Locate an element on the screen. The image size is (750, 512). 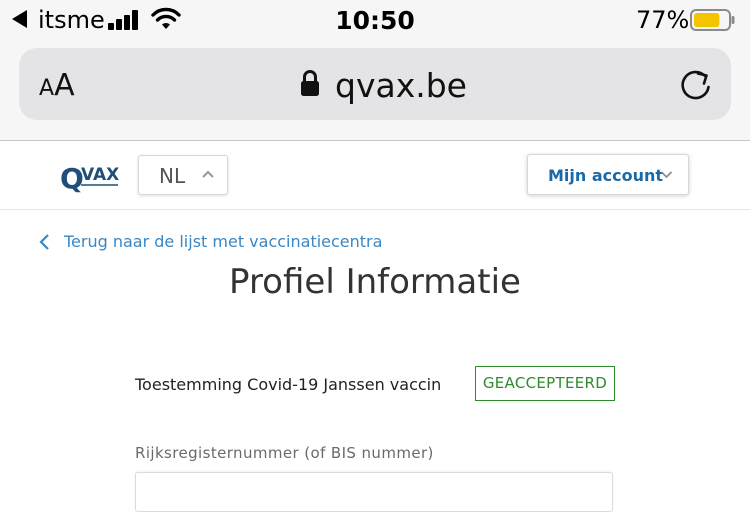
battery-percentage: 77% is located at coordinates (663, 20).